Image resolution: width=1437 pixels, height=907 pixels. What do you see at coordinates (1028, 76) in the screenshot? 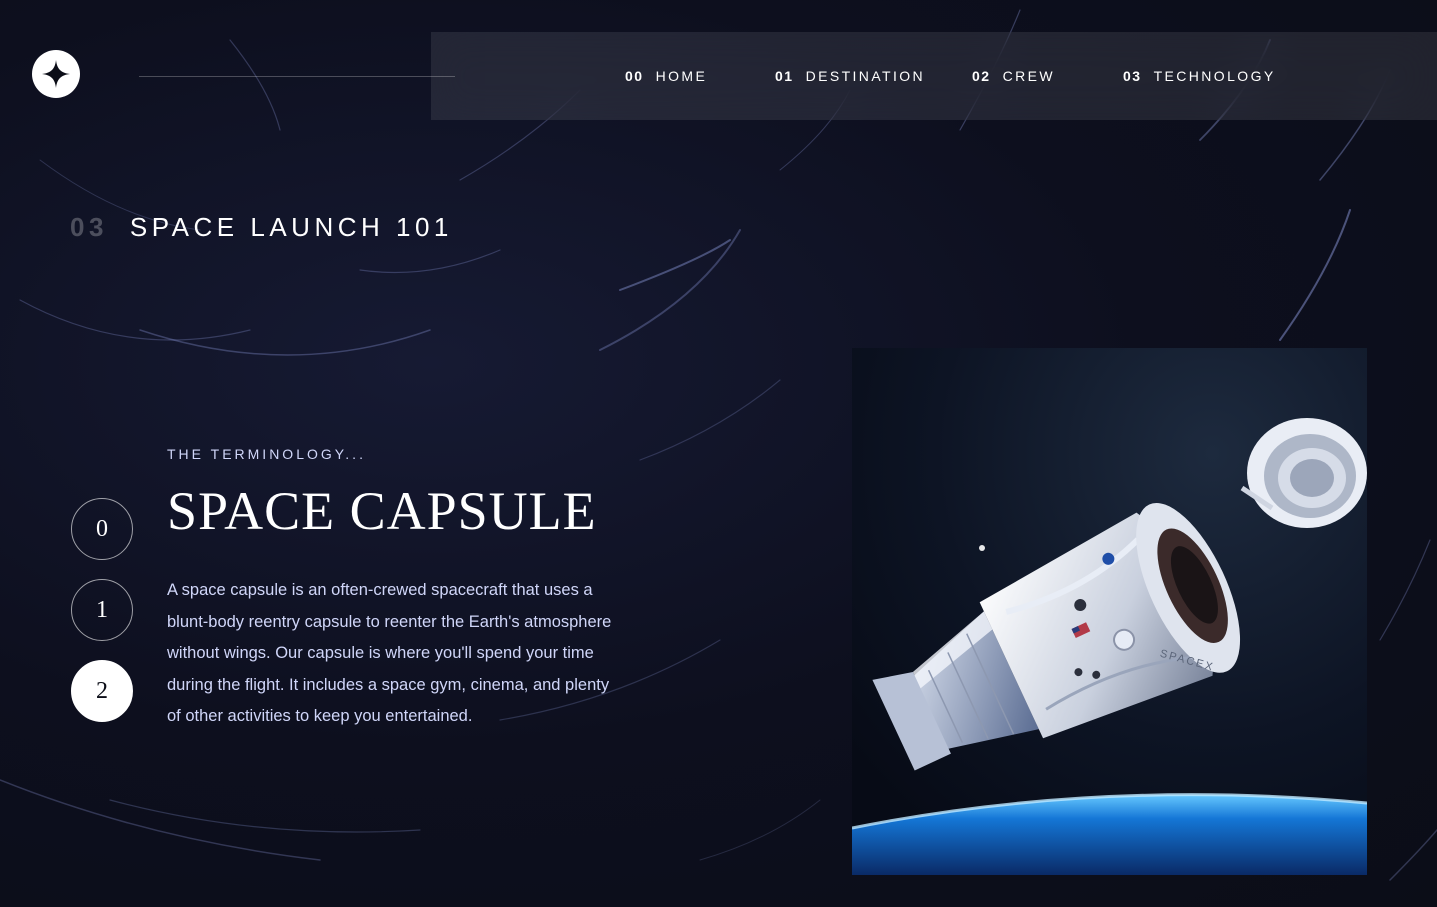
I see `nav-label: CREW` at bounding box center [1028, 76].